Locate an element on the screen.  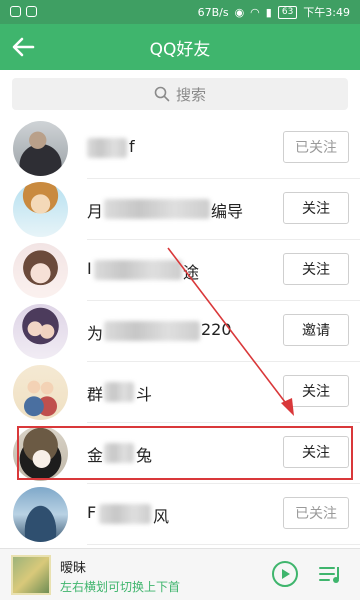
swipe-hint: 左右横划可切换上下首 is located at coordinates (120, 587).